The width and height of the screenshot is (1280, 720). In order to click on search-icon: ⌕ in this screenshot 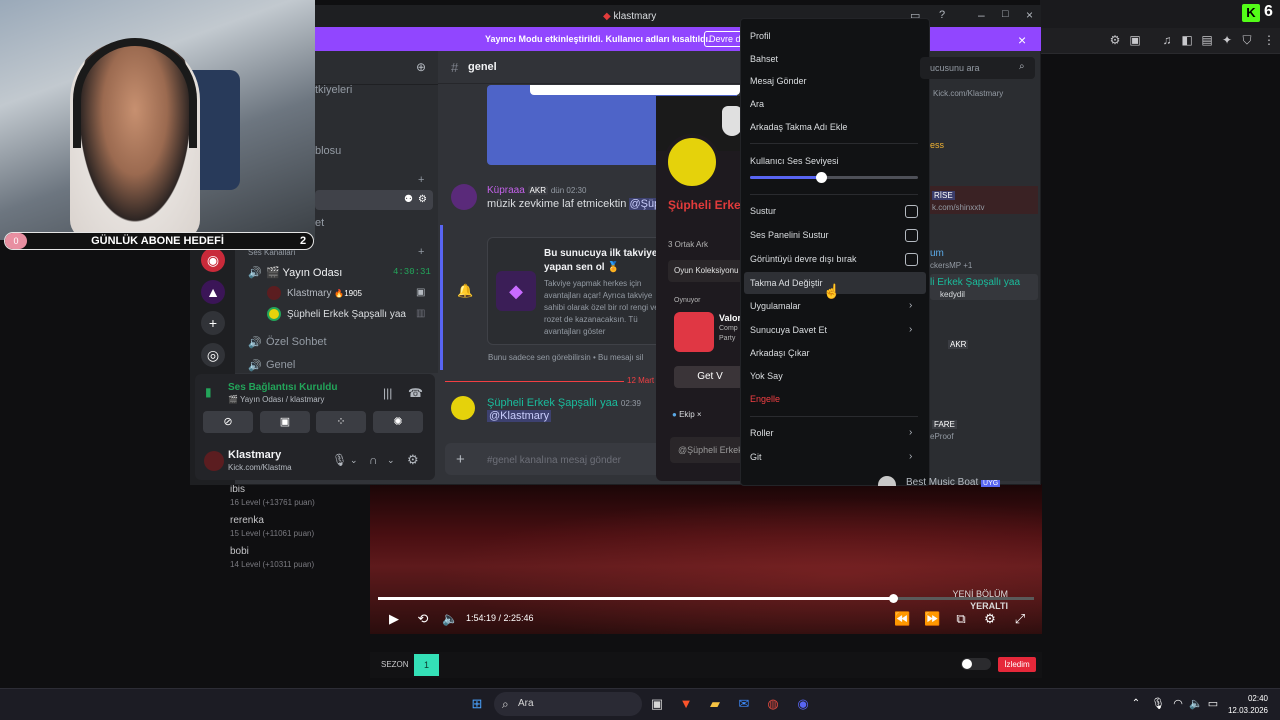, I will do `click(1022, 66)`.